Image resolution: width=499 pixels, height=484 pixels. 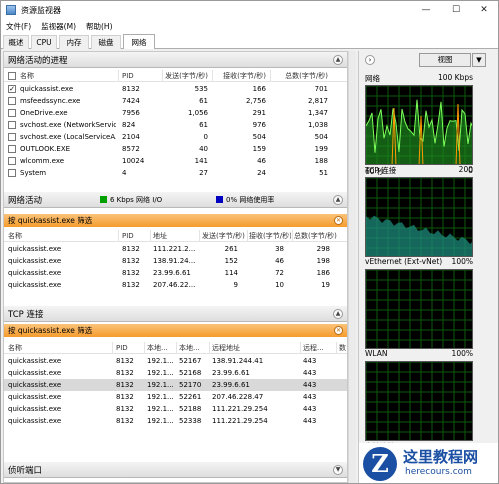 I want to click on table-row: msfeedssync.exe 7424 61 2,756 2,817, so click(x=175, y=101).